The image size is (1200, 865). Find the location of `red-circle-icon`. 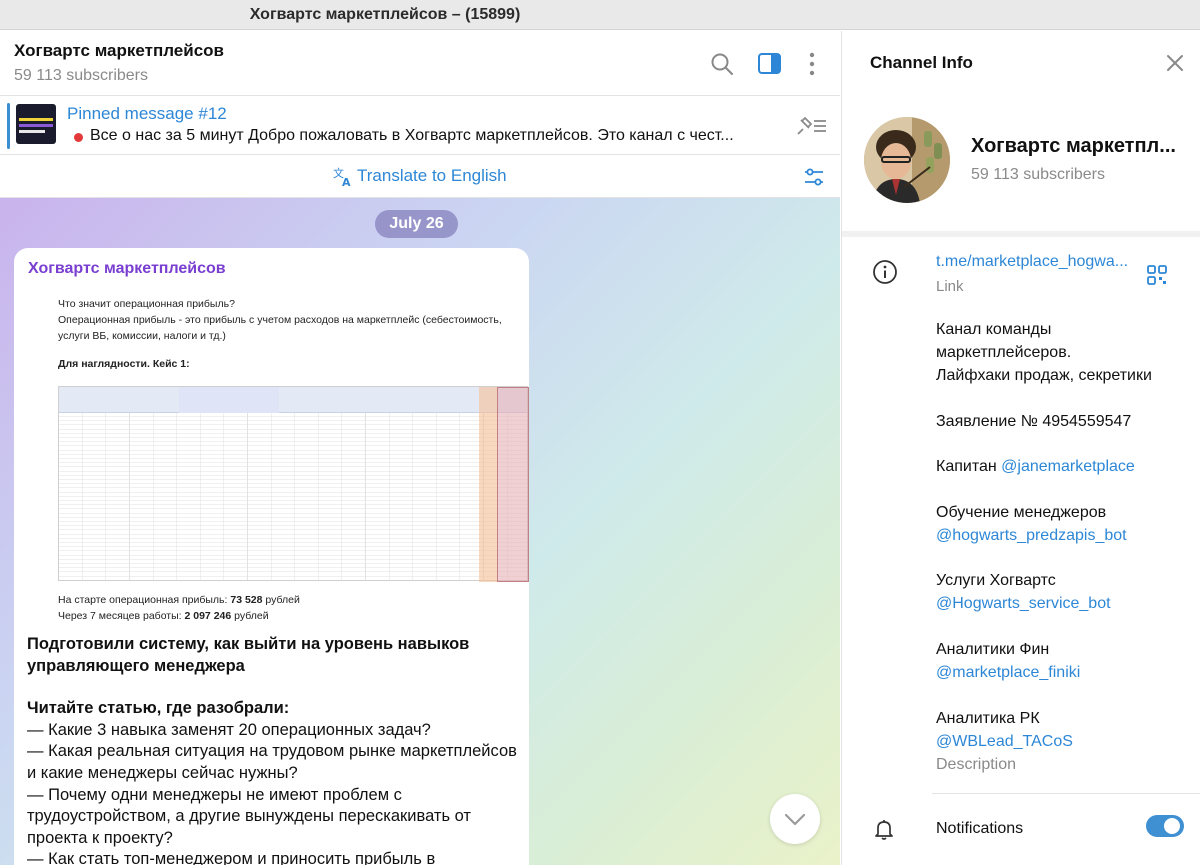

red-circle-icon is located at coordinates (78, 137).